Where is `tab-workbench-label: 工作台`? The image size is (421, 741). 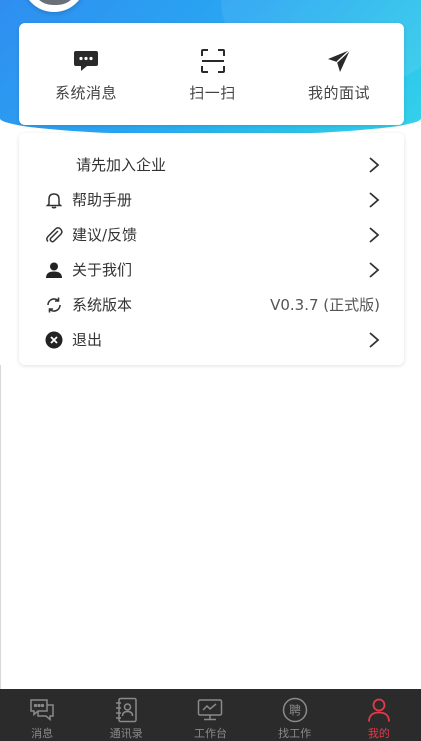
tab-workbench-label: 工作台 is located at coordinates (210, 733).